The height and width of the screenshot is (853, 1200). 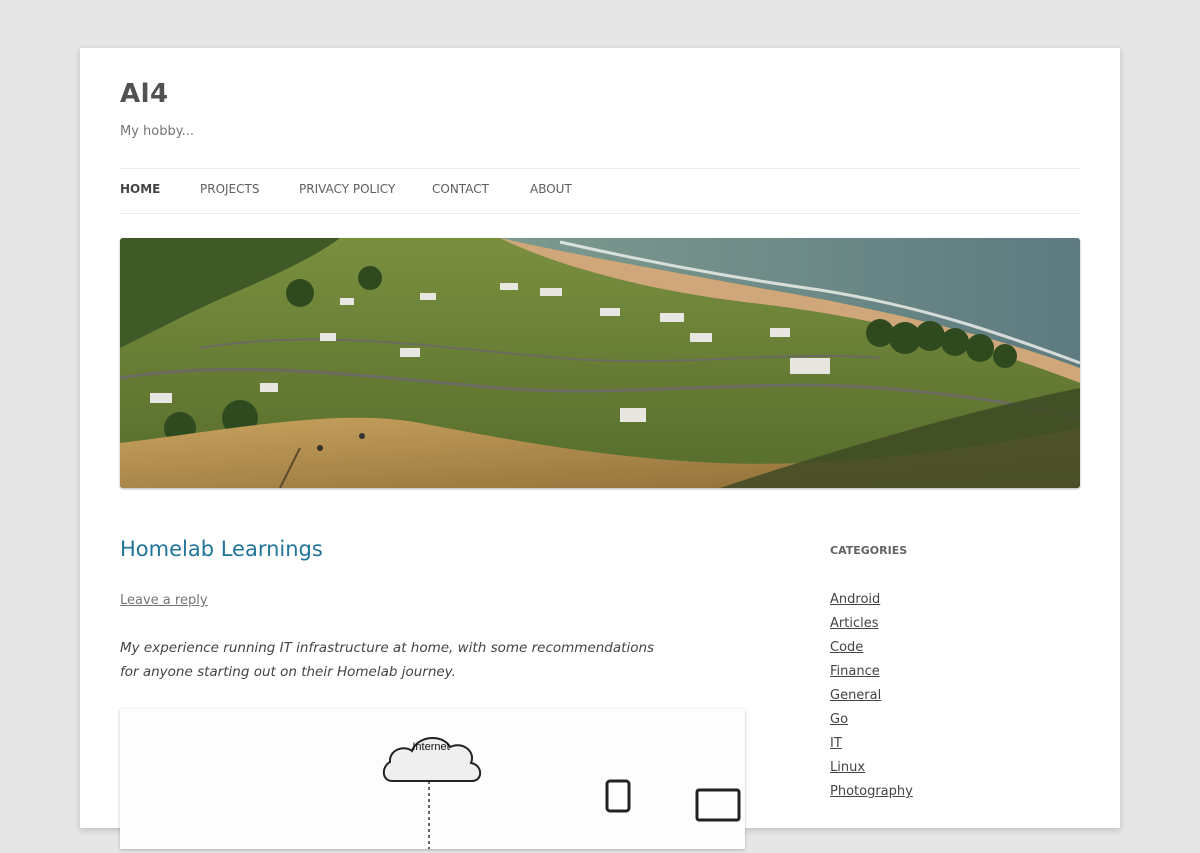 What do you see at coordinates (839, 719) in the screenshot?
I see `category-link-go: Go` at bounding box center [839, 719].